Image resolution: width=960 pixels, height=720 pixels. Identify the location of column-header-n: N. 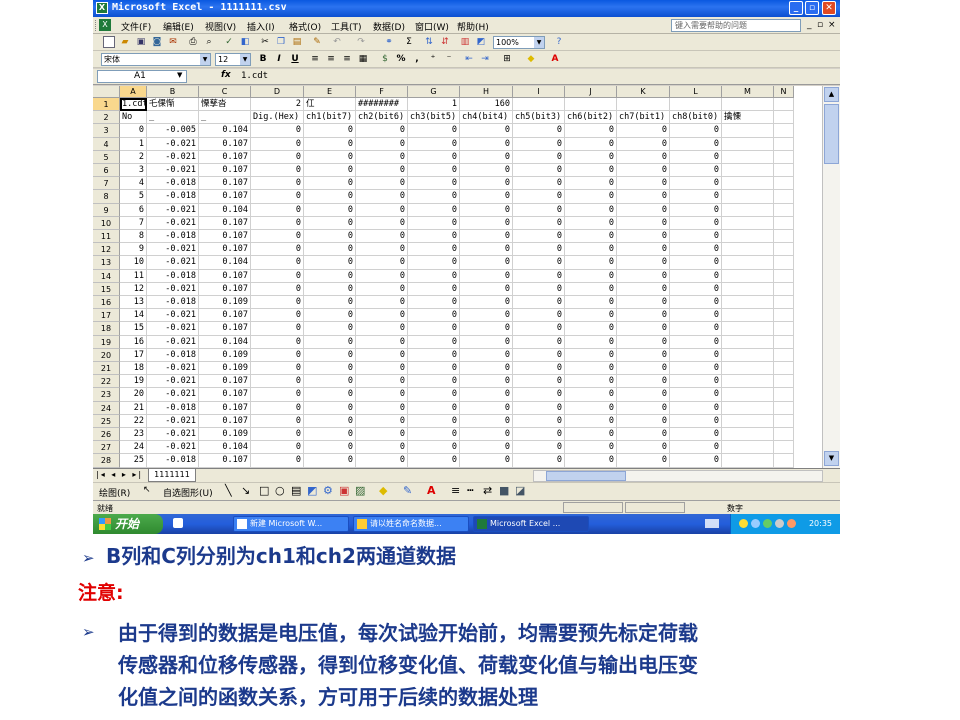
(784, 92).